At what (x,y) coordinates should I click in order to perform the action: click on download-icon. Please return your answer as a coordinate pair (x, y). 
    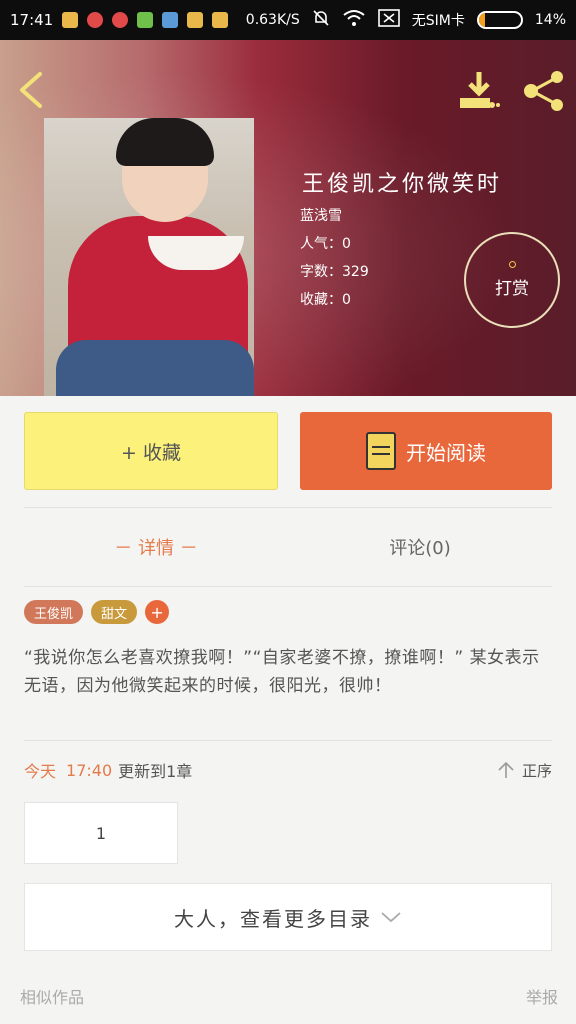
    Looking at the image, I should click on (480, 90).